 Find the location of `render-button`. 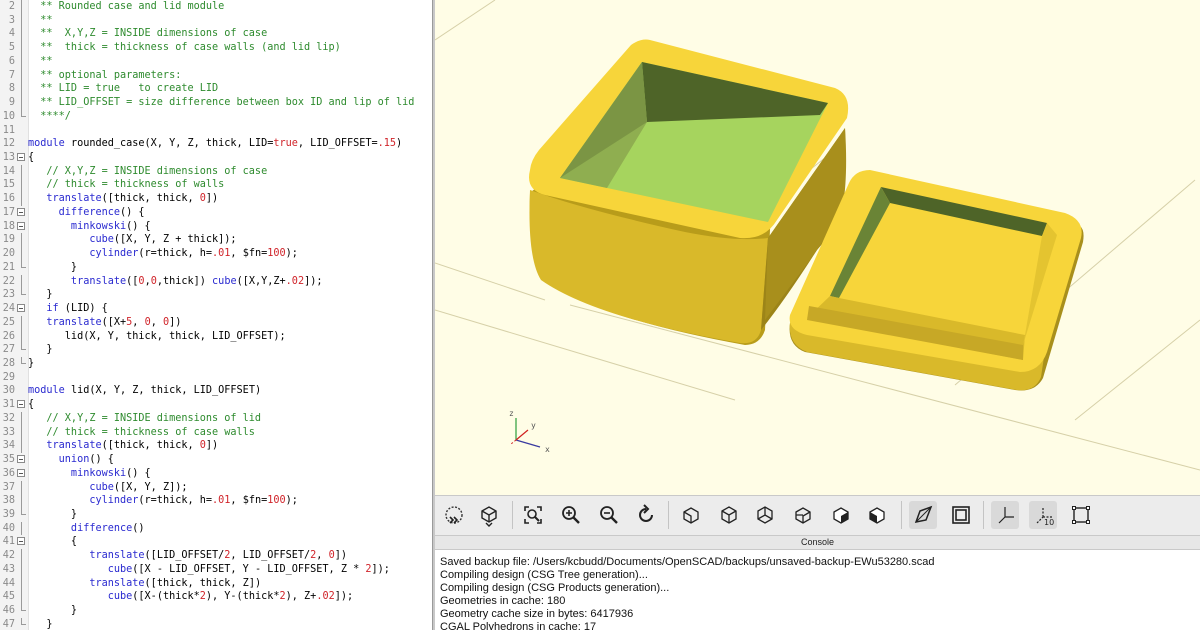

render-button is located at coordinates (489, 515).